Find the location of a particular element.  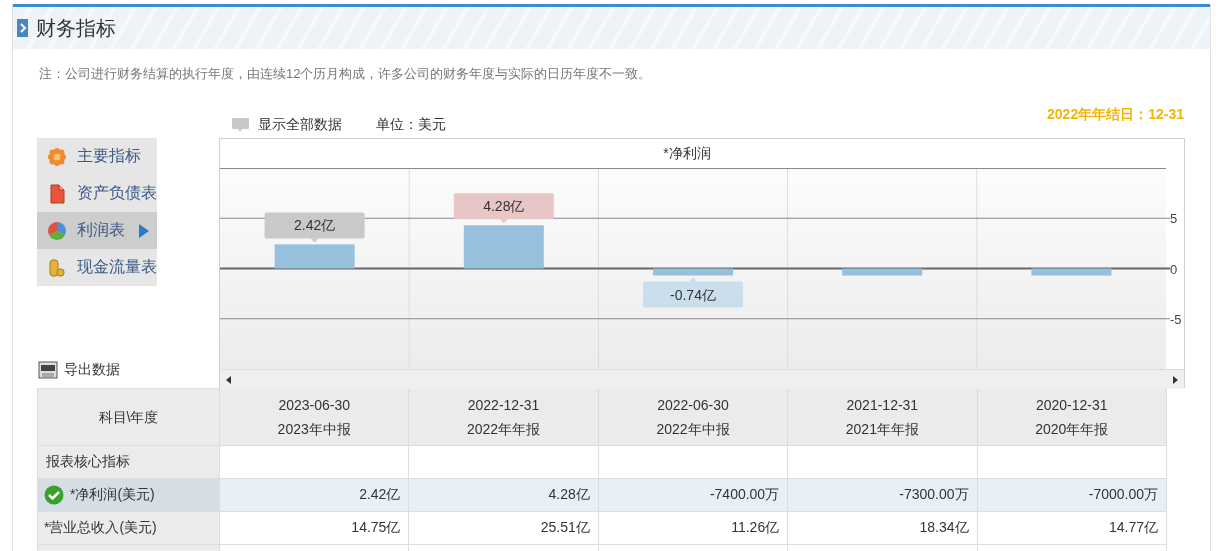

section-title: 财务指标 is located at coordinates (76, 28).